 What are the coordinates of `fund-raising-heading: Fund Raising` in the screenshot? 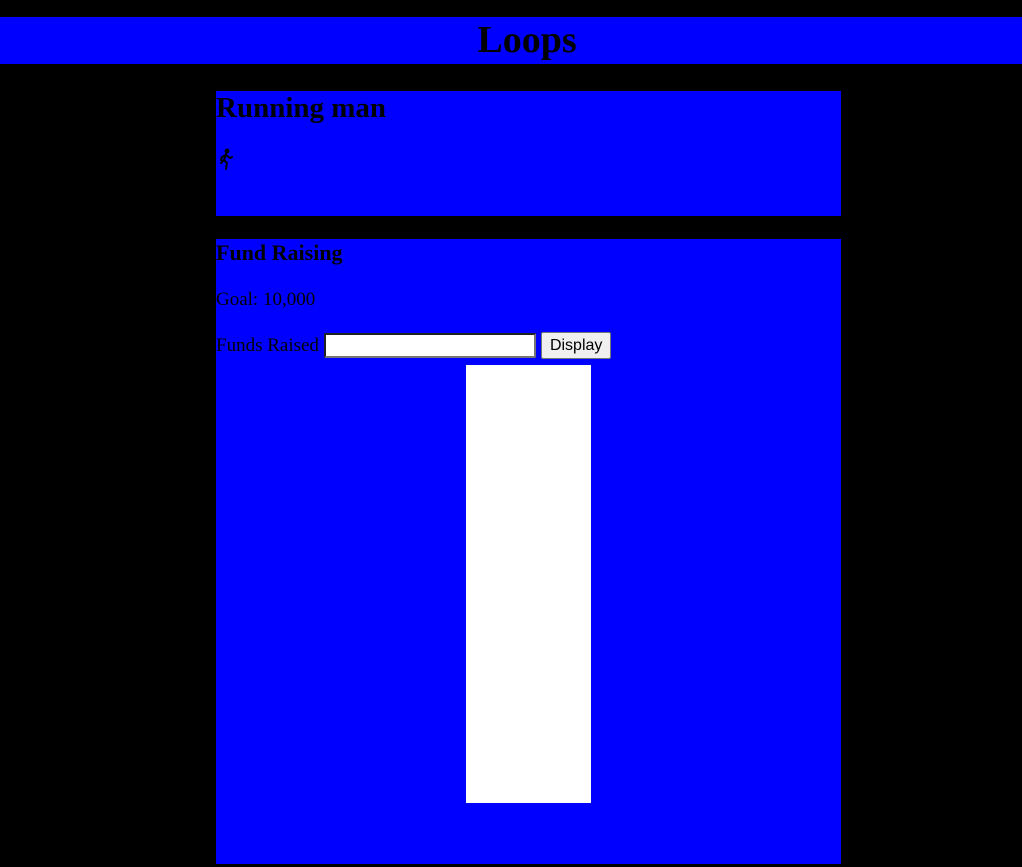 It's located at (279, 252).